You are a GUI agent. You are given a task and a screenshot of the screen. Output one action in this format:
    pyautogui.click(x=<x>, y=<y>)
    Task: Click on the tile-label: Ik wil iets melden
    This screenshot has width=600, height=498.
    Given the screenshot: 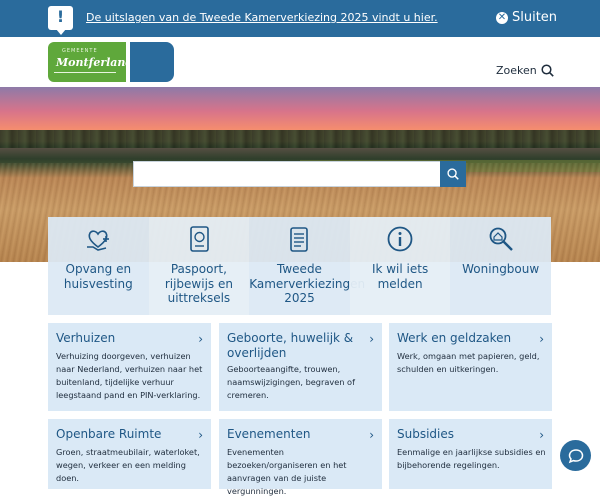 What is the action you would take?
    pyautogui.click(x=400, y=276)
    